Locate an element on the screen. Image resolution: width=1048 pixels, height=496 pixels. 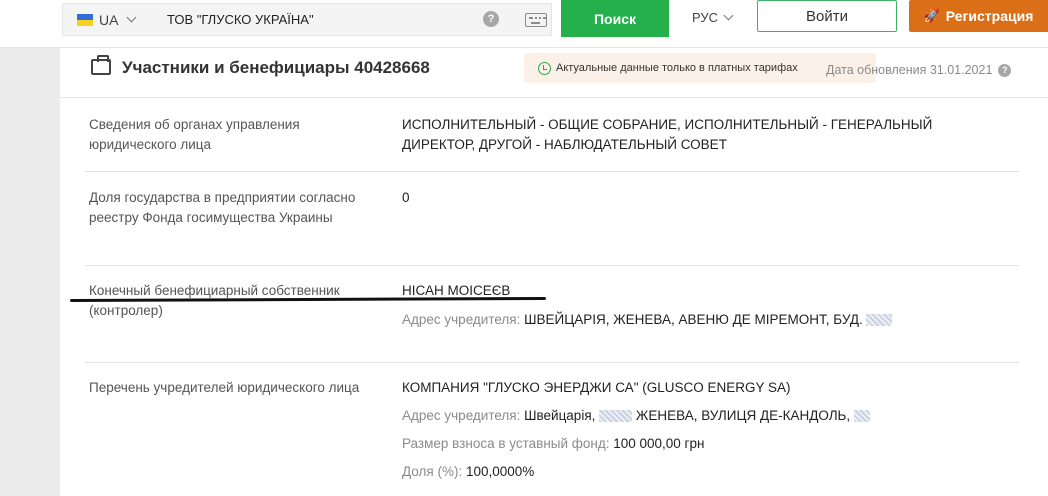
language-selector: РУС is located at coordinates (713, 17).